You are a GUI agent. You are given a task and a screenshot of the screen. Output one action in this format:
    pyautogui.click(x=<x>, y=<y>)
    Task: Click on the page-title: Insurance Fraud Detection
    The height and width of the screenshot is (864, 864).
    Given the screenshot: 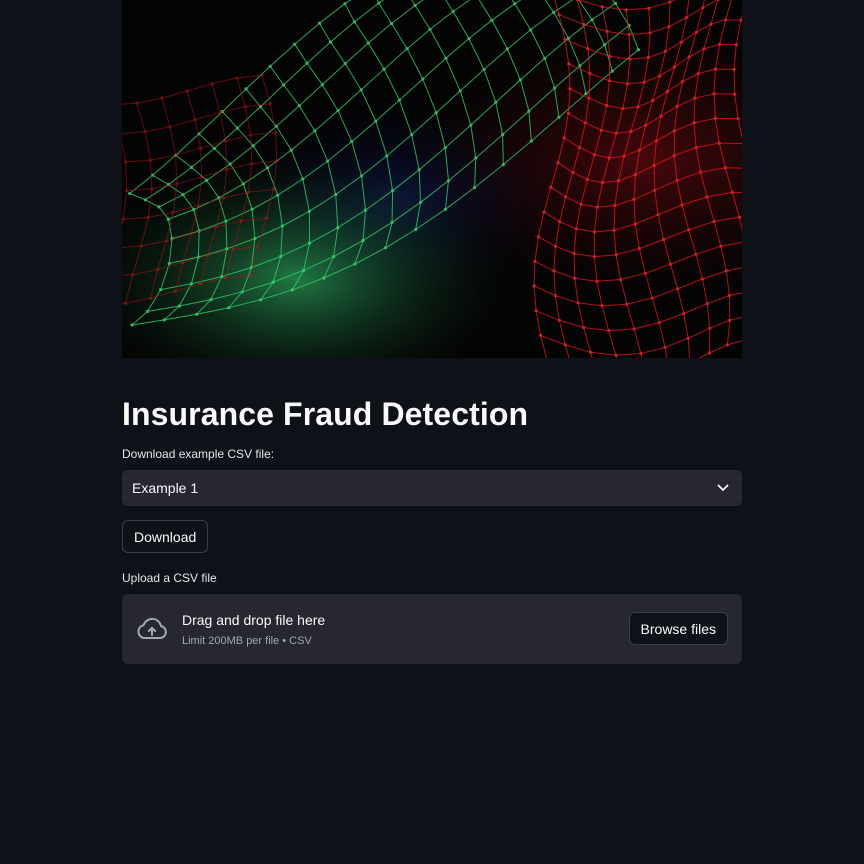 What is the action you would take?
    pyautogui.click(x=325, y=414)
    